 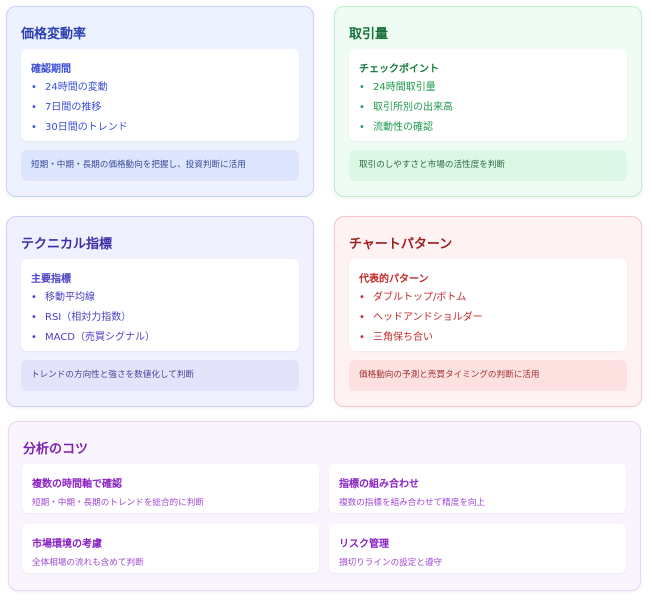 I want to click on list-item: • 24時間取引量, so click(x=406, y=90).